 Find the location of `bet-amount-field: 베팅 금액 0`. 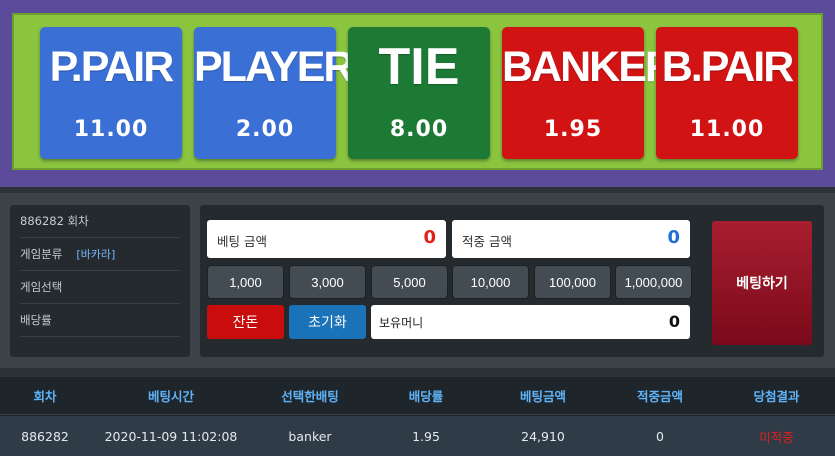

bet-amount-field: 베팅 금액 0 is located at coordinates (326, 239).